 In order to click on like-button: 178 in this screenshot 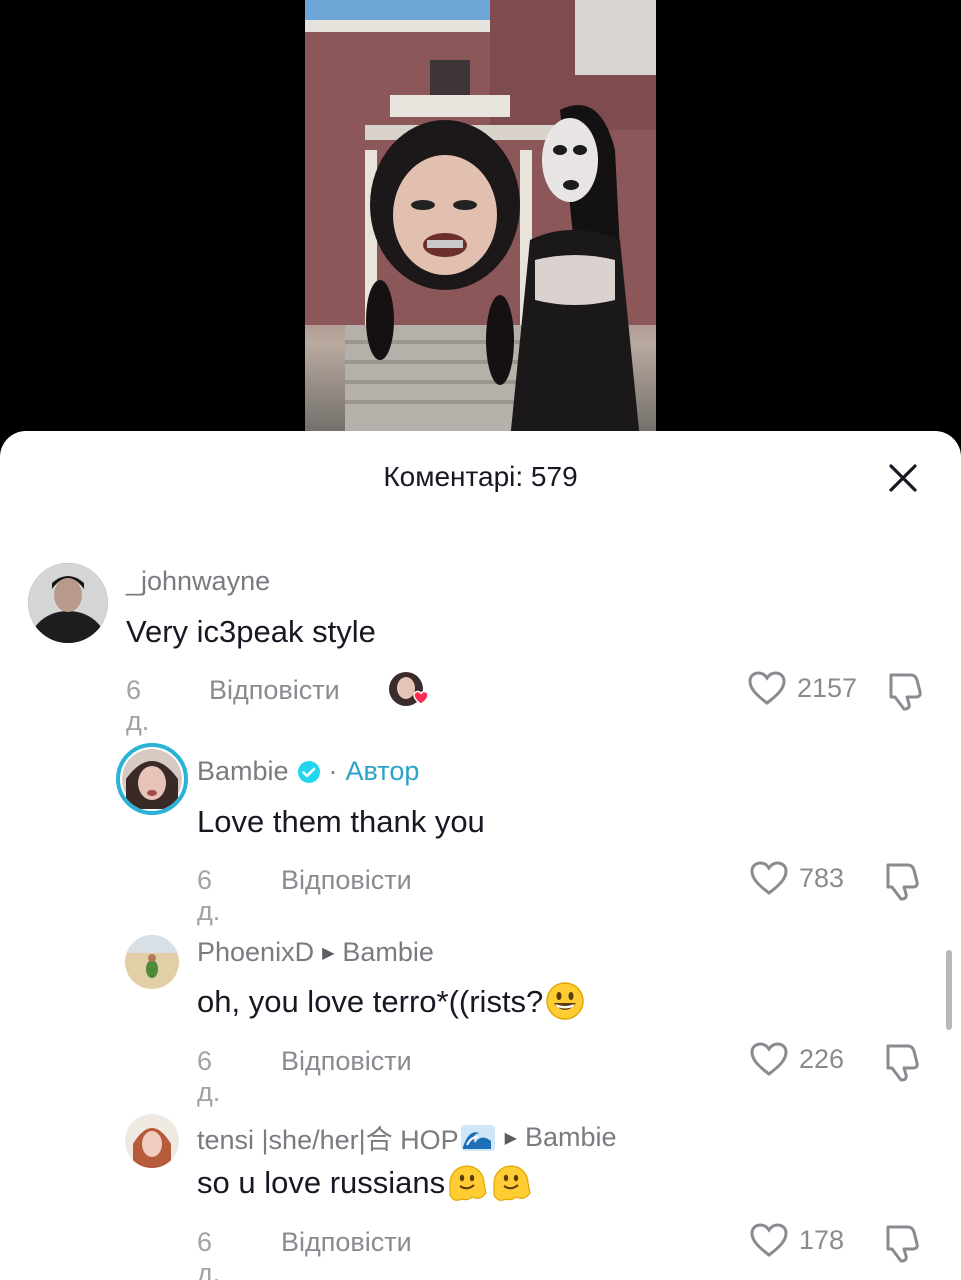, I will do `click(796, 1240)`.